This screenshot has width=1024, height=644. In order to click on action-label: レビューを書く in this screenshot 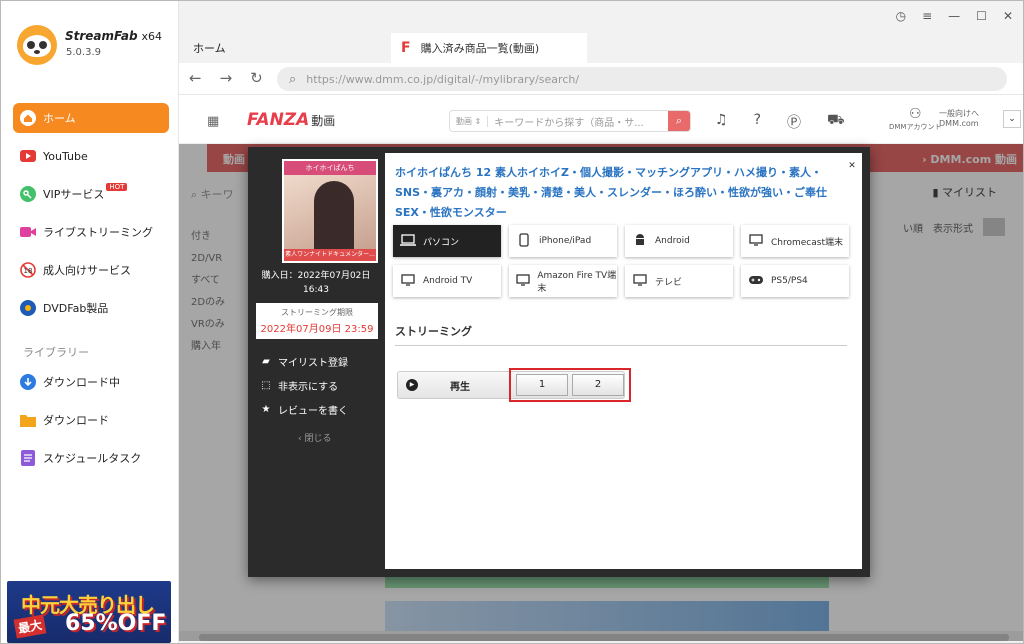, I will do `click(313, 411)`.